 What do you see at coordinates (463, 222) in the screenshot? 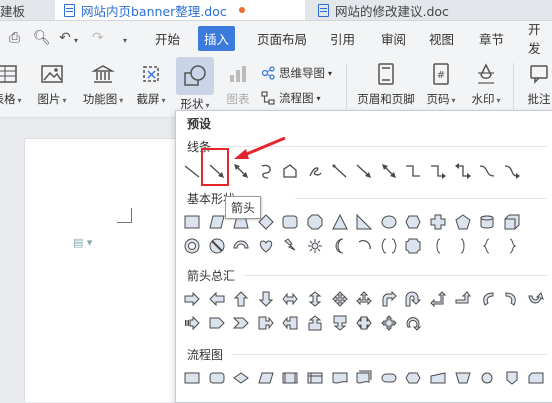
I see `pentagon-icon` at bounding box center [463, 222].